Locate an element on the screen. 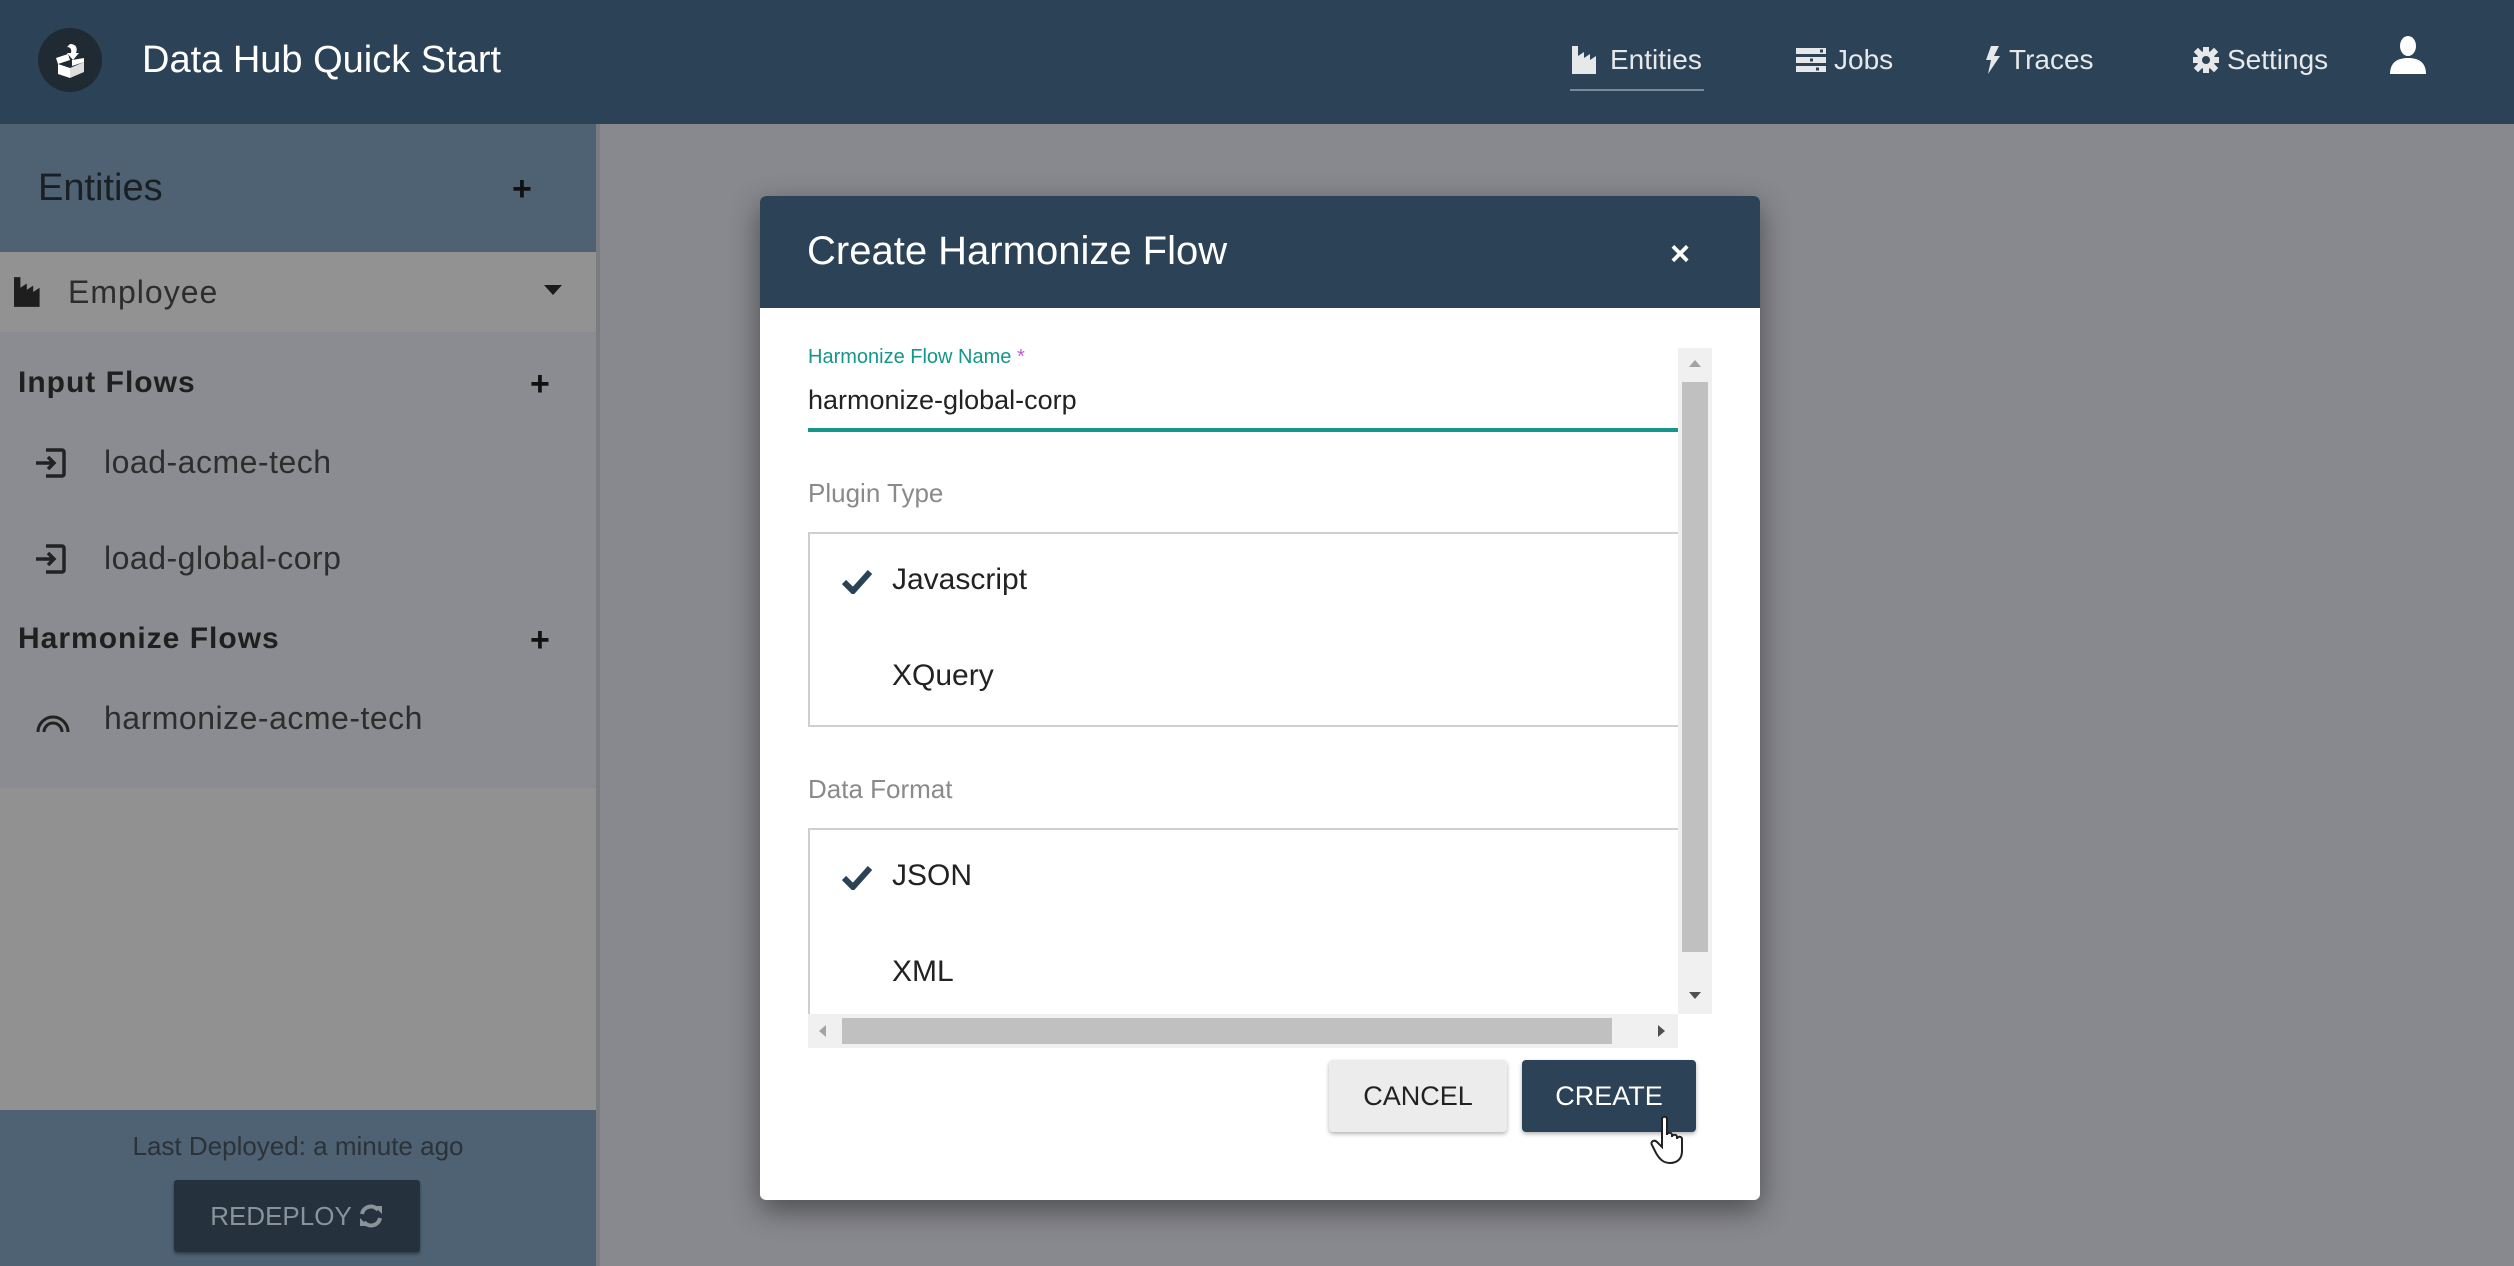 The width and height of the screenshot is (2514, 1266). plugin-type-label: Plugin Type is located at coordinates (876, 493).